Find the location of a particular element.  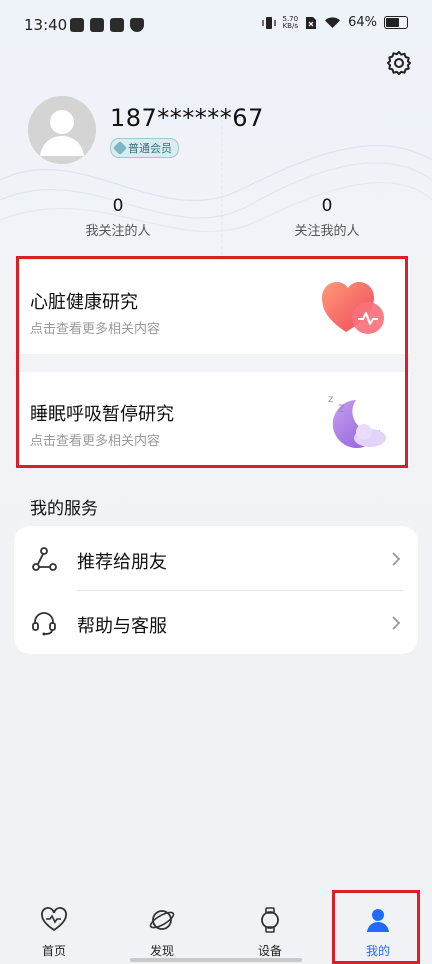

sim-icon is located at coordinates (311, 22).